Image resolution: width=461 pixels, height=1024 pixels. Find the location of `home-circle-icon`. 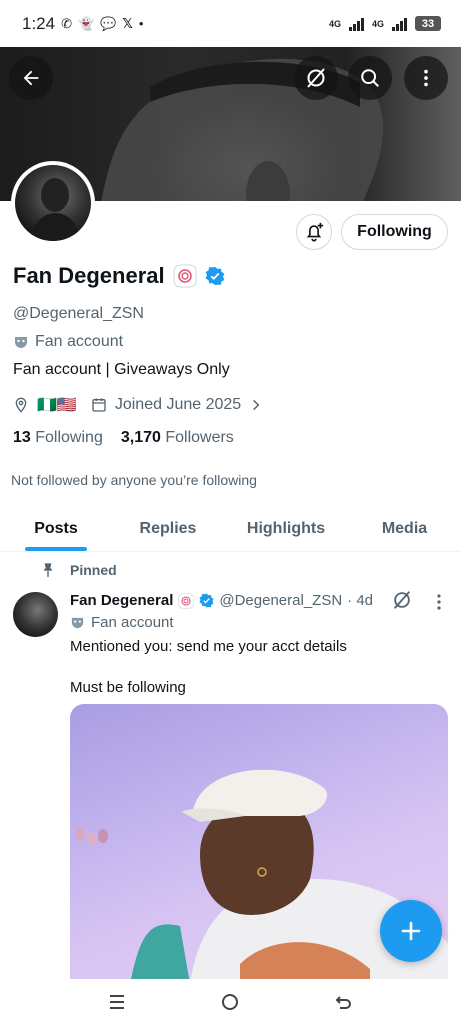

home-circle-icon is located at coordinates (230, 1002).